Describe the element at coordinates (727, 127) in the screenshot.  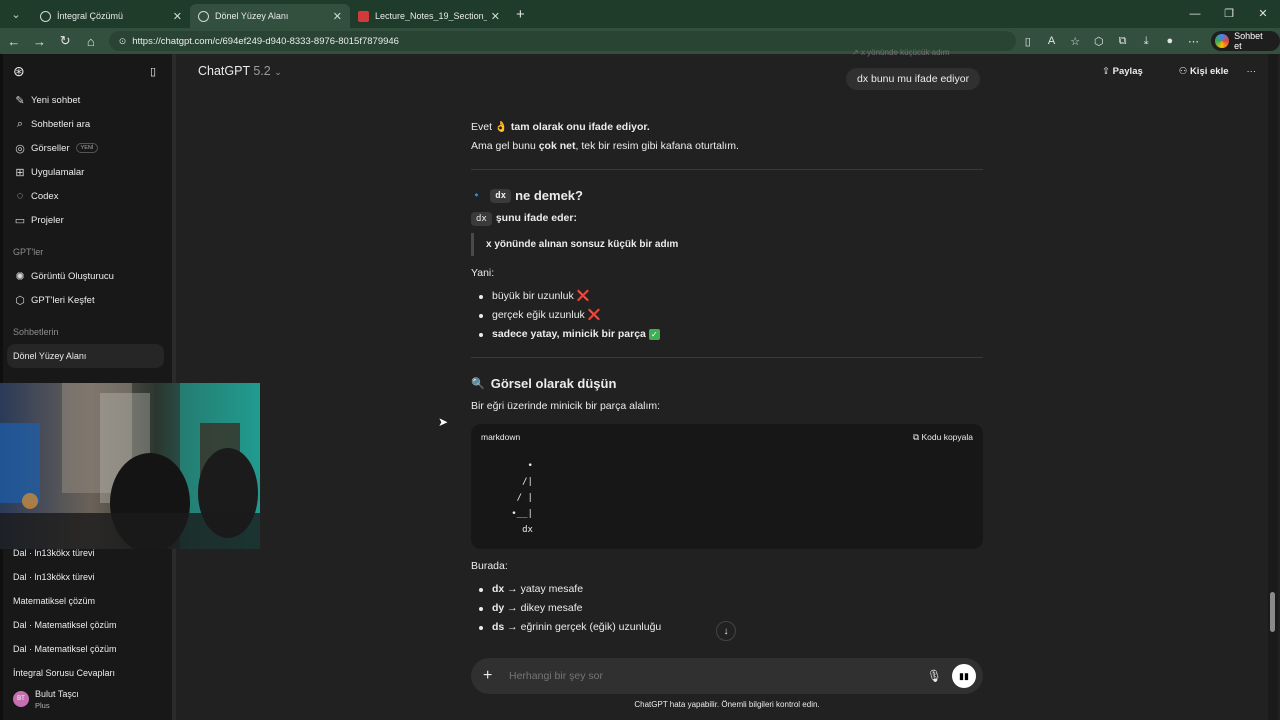
I see `intro-line-1: Evet 👌 tam olarak onu ifade ediyor.` at that location.